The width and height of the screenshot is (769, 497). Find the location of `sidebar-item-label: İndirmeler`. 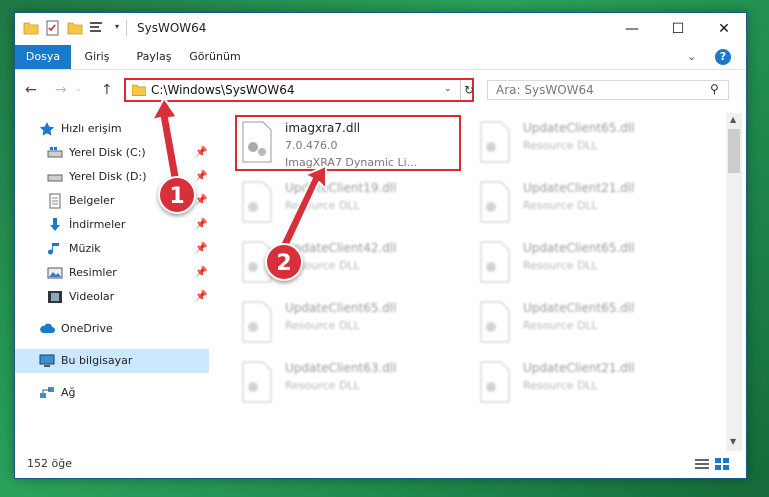

sidebar-item-label: İndirmeler is located at coordinates (97, 224).